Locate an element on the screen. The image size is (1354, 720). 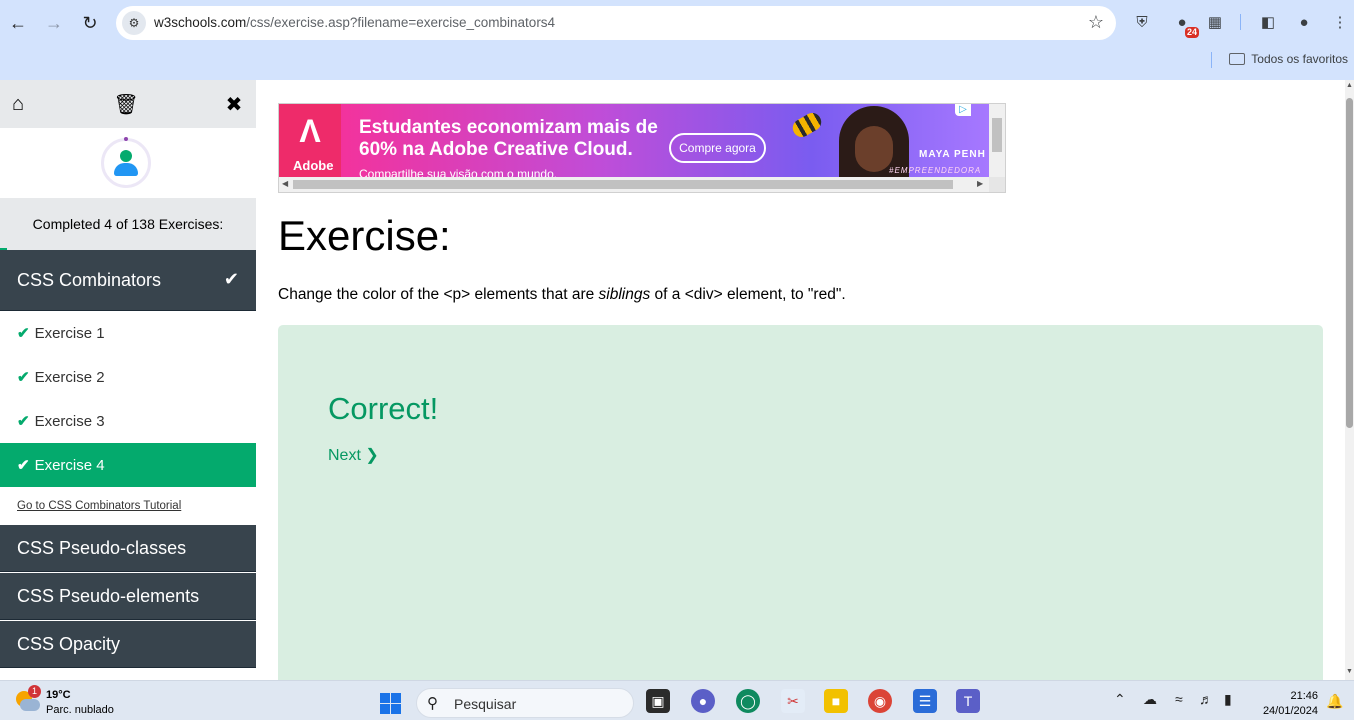
tutorial-link: Go to CSS Combinators Tutorial is located at coordinates (99, 506).